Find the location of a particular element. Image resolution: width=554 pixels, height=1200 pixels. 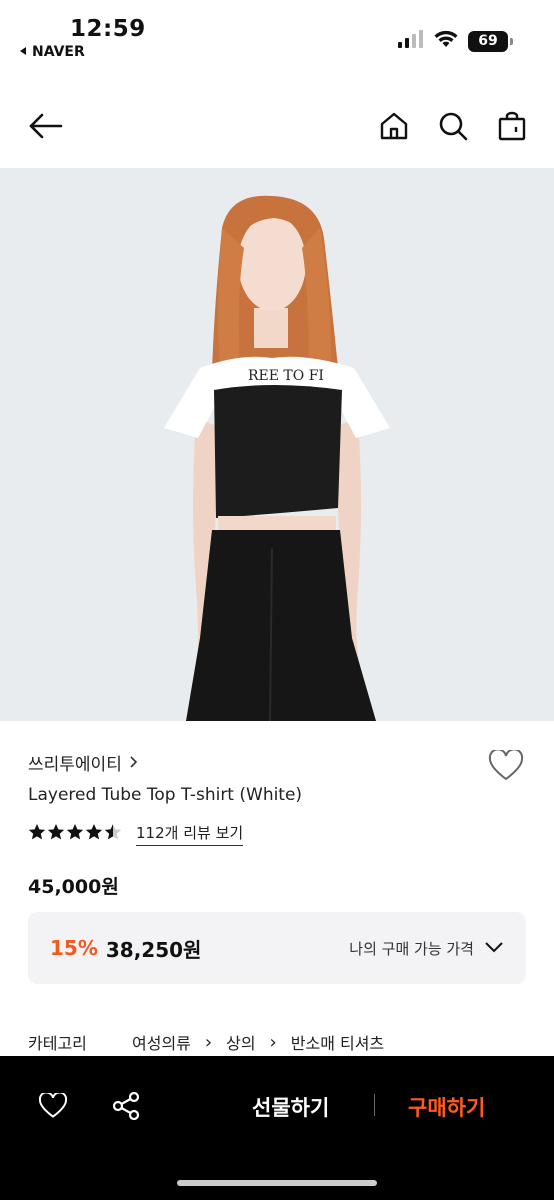

bottom-action-bar: 선물하기 구매하기 is located at coordinates (277, 1128).